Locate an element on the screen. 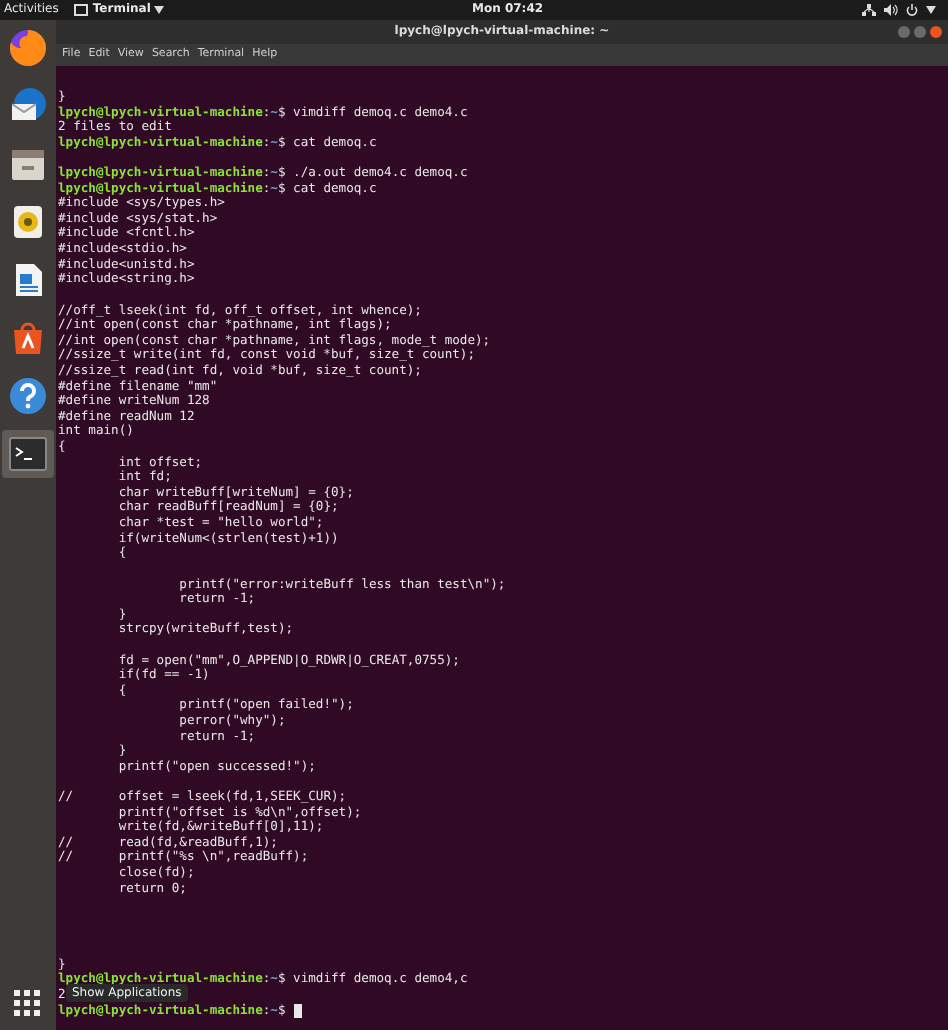  help-icon is located at coordinates (28, 396).